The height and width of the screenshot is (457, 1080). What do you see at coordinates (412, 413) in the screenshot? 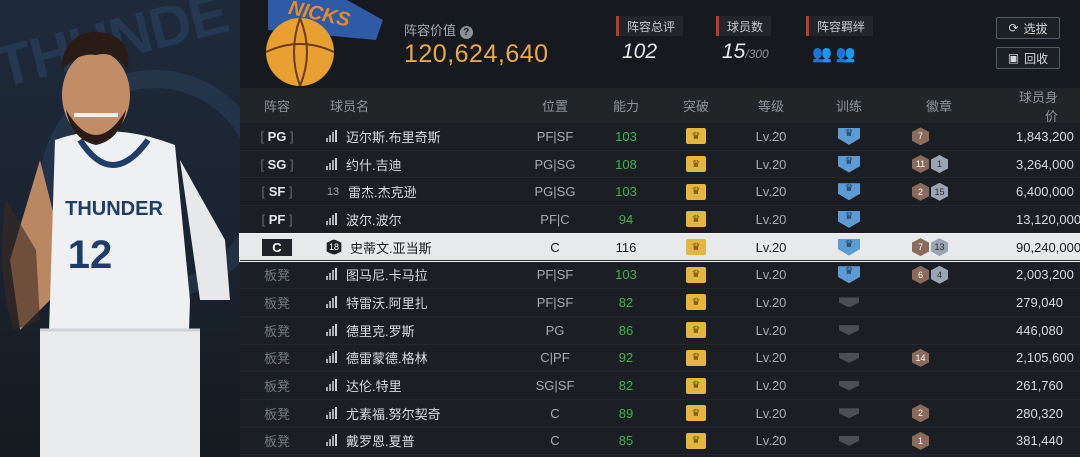
I see `player-name-cell: 尤素福.努尔契奇` at bounding box center [412, 413].